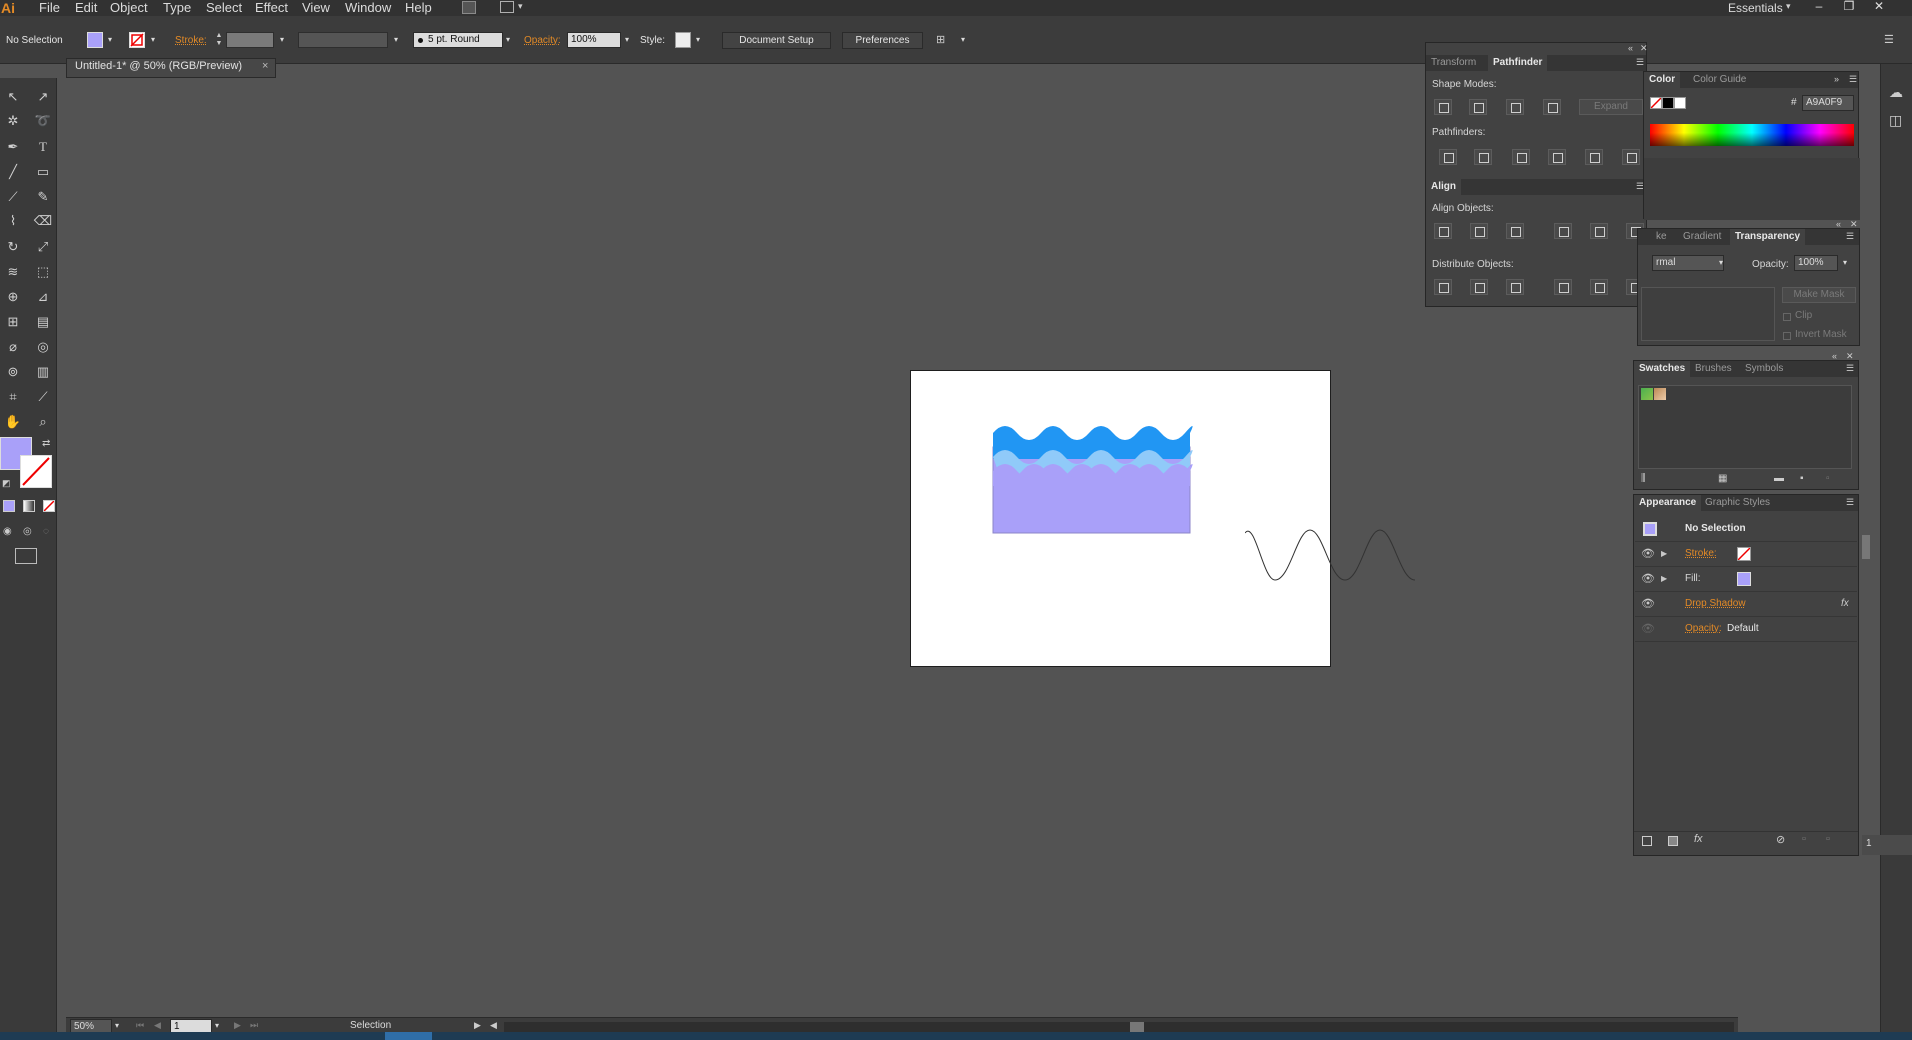  What do you see at coordinates (49, 8) in the screenshot?
I see `menu-file: File` at bounding box center [49, 8].